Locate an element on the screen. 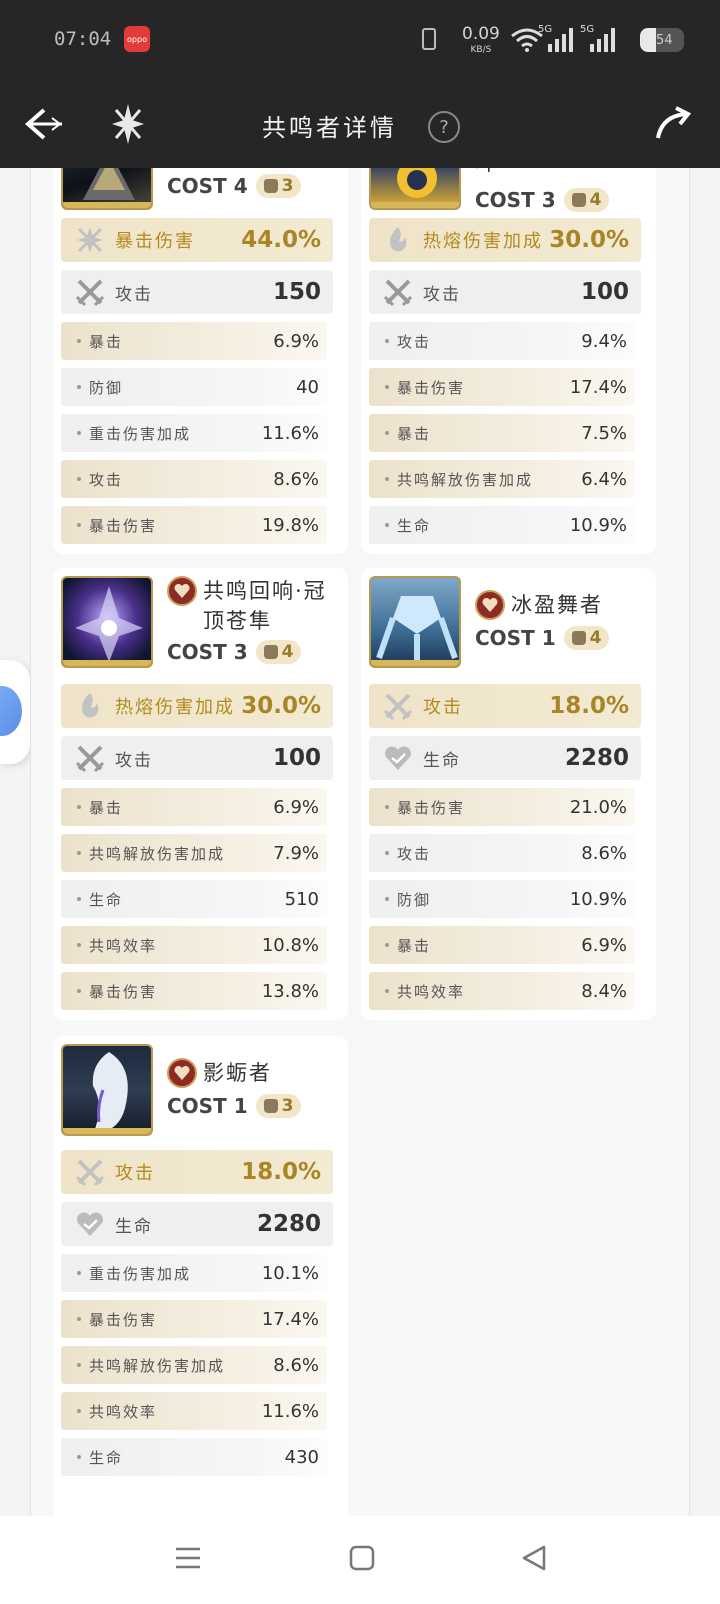  substat-row: 共鸣解放伤害加成 7.9% is located at coordinates (194, 853).